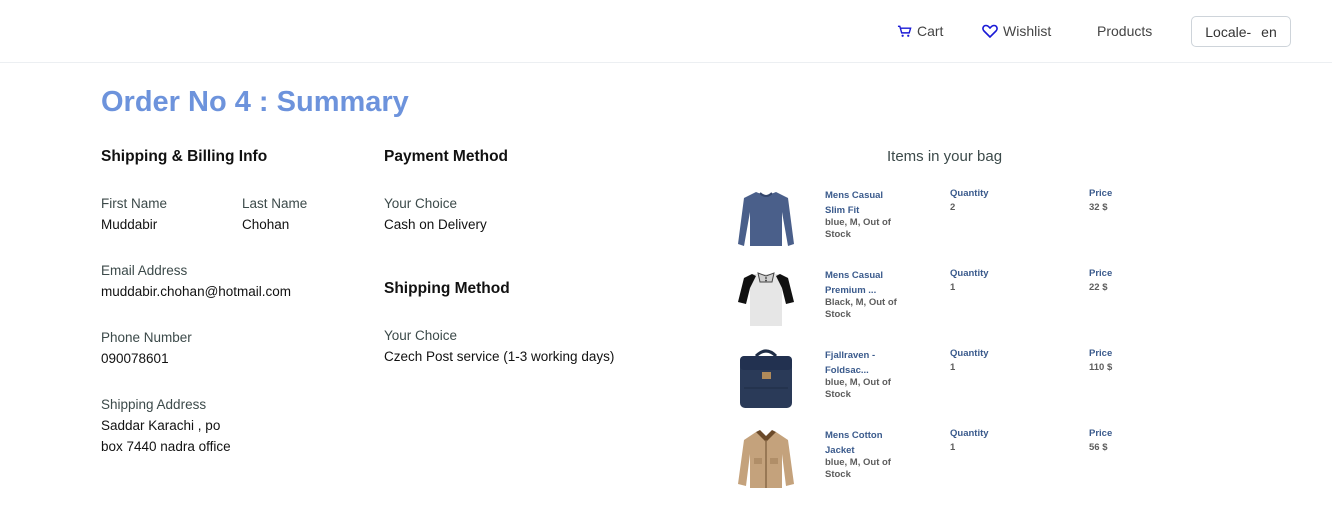  I want to click on top-navbar: Cart Wishlist Products Locale- en, so click(666, 31).